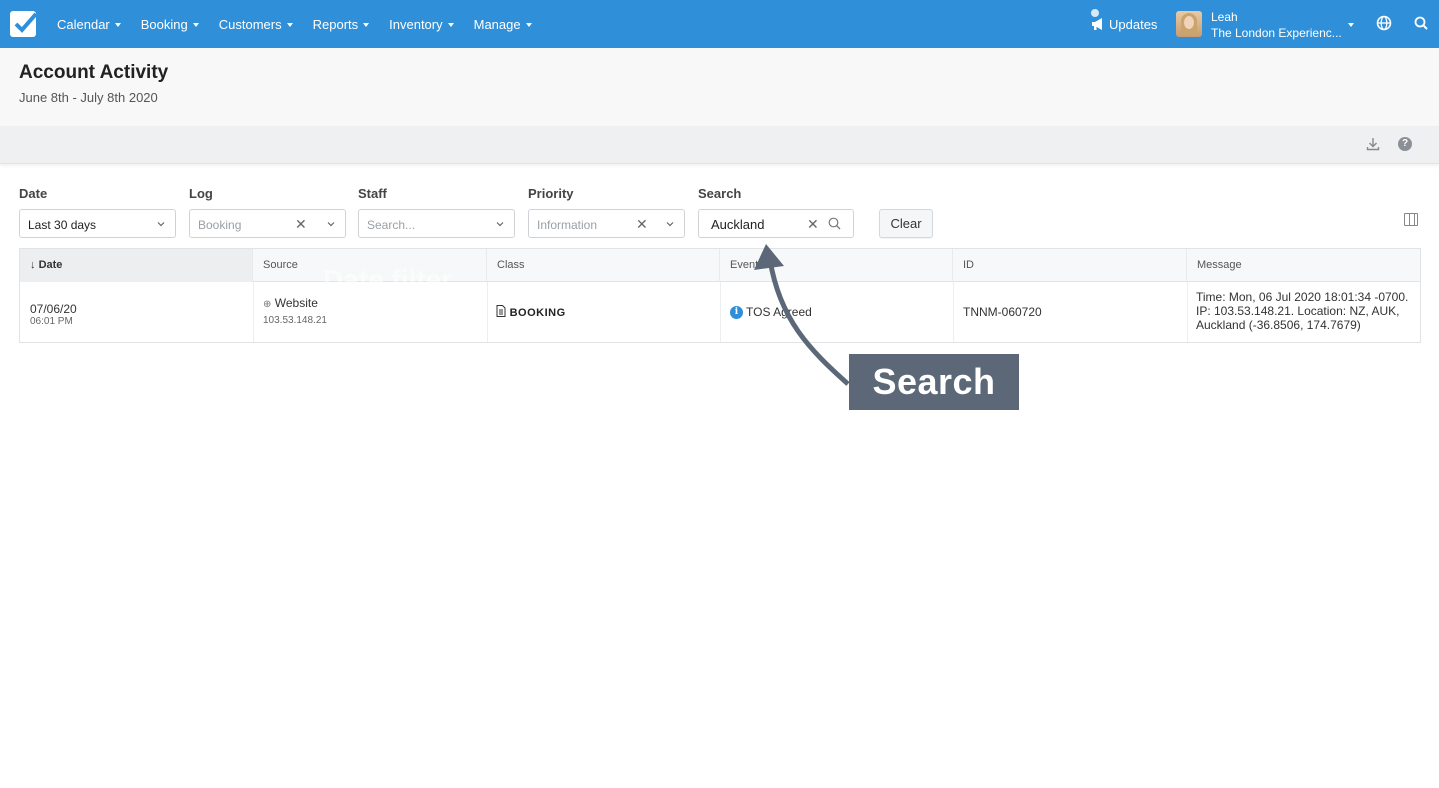  I want to click on clear-filters-button: Clear, so click(906, 223).